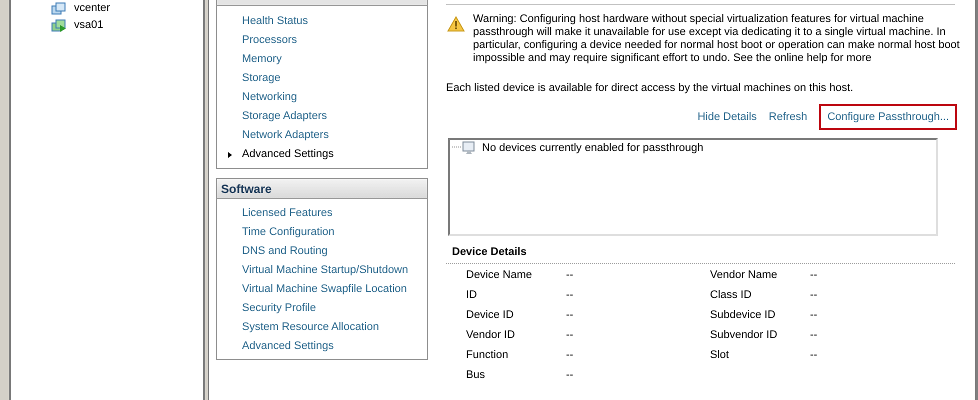  Describe the element at coordinates (285, 251) in the screenshot. I see `nav-link: DNS and Routing` at that location.